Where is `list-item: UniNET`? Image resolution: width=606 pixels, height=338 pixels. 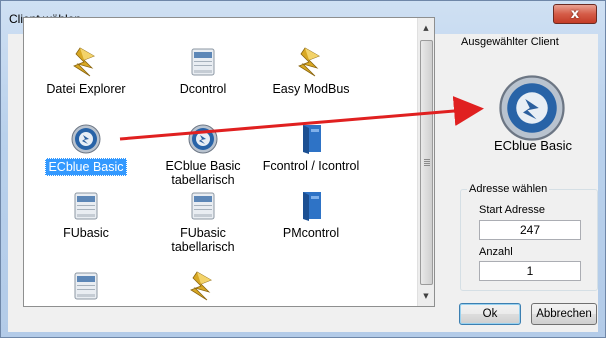
list-item: UniNET is located at coordinates (203, 288).